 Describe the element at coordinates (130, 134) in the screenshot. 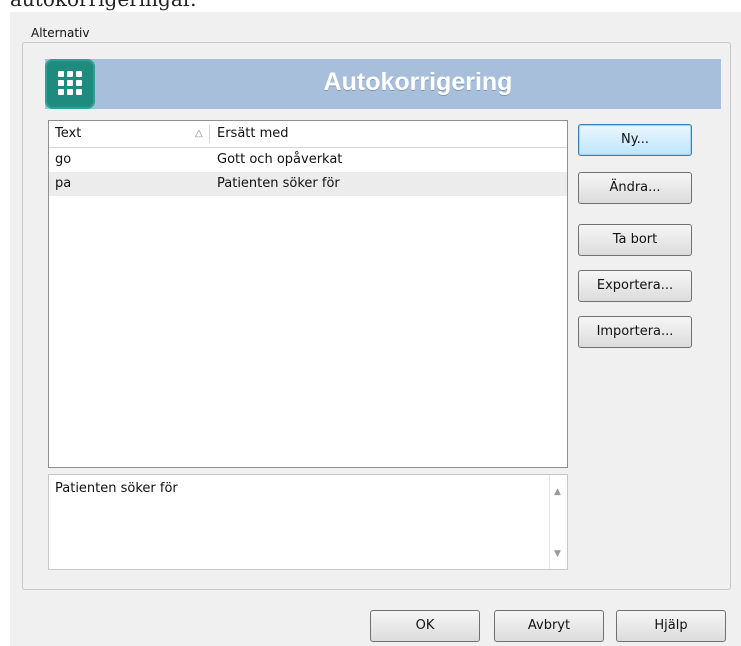

I see `column-header-text: Text` at that location.